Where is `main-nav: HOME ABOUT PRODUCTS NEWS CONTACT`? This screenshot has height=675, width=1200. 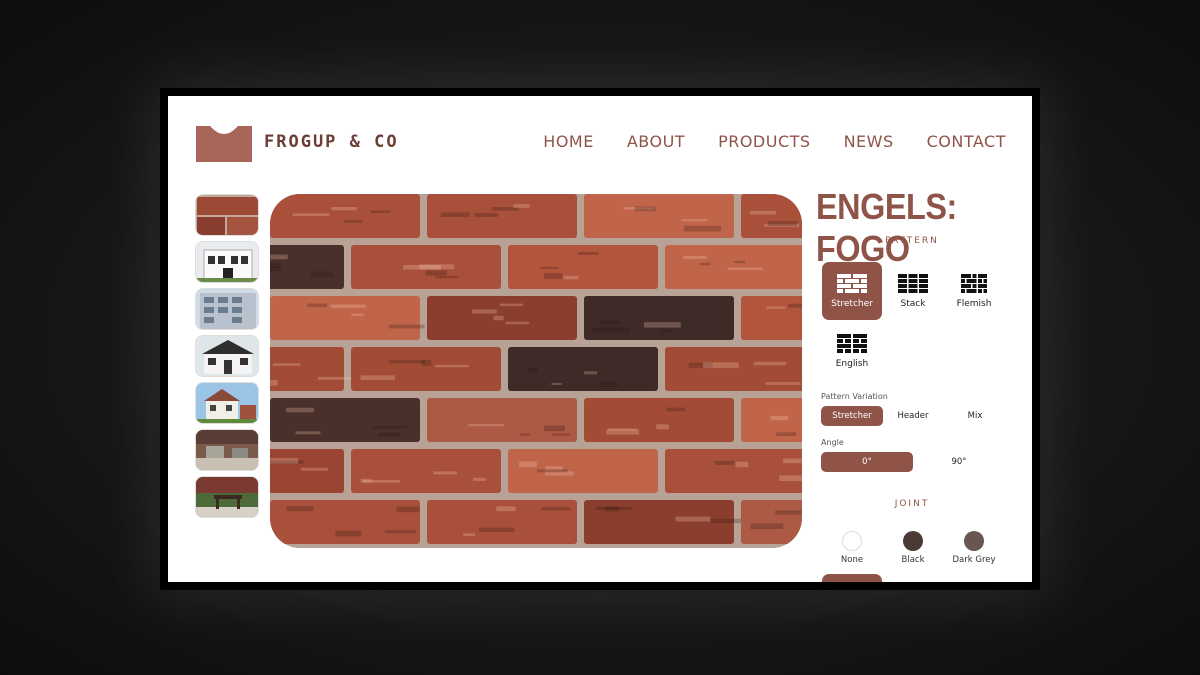 main-nav: HOME ABOUT PRODUCTS NEWS CONTACT is located at coordinates (774, 141).